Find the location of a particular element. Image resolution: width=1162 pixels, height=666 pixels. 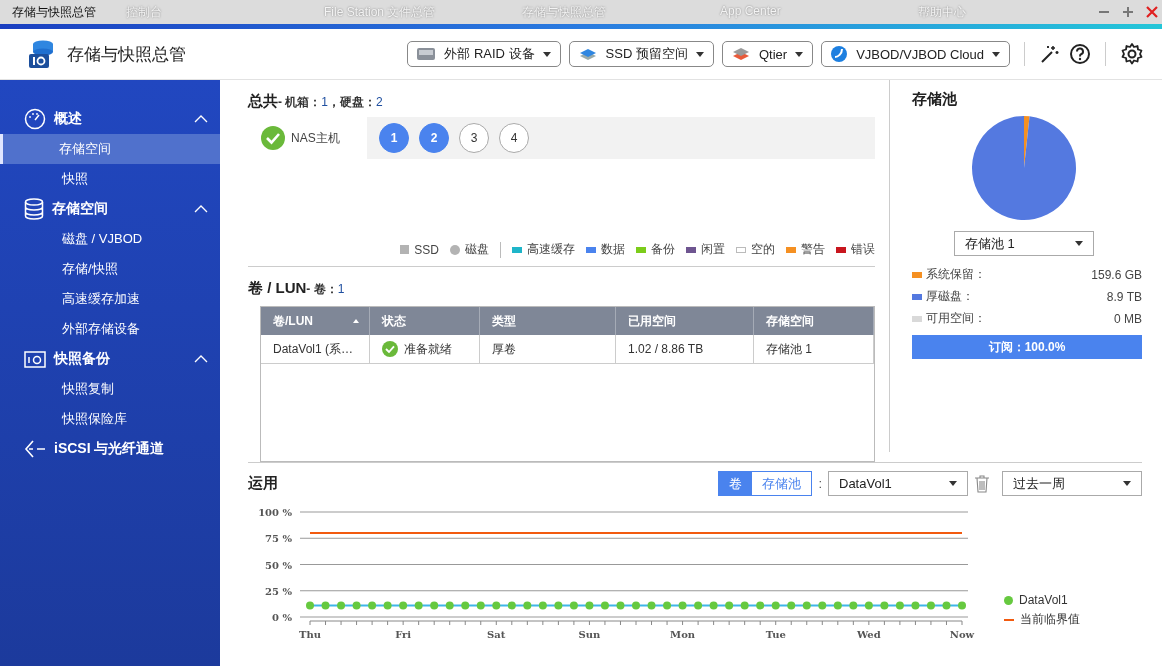

legend-value: 159.6 GB is located at coordinates (1116, 274).